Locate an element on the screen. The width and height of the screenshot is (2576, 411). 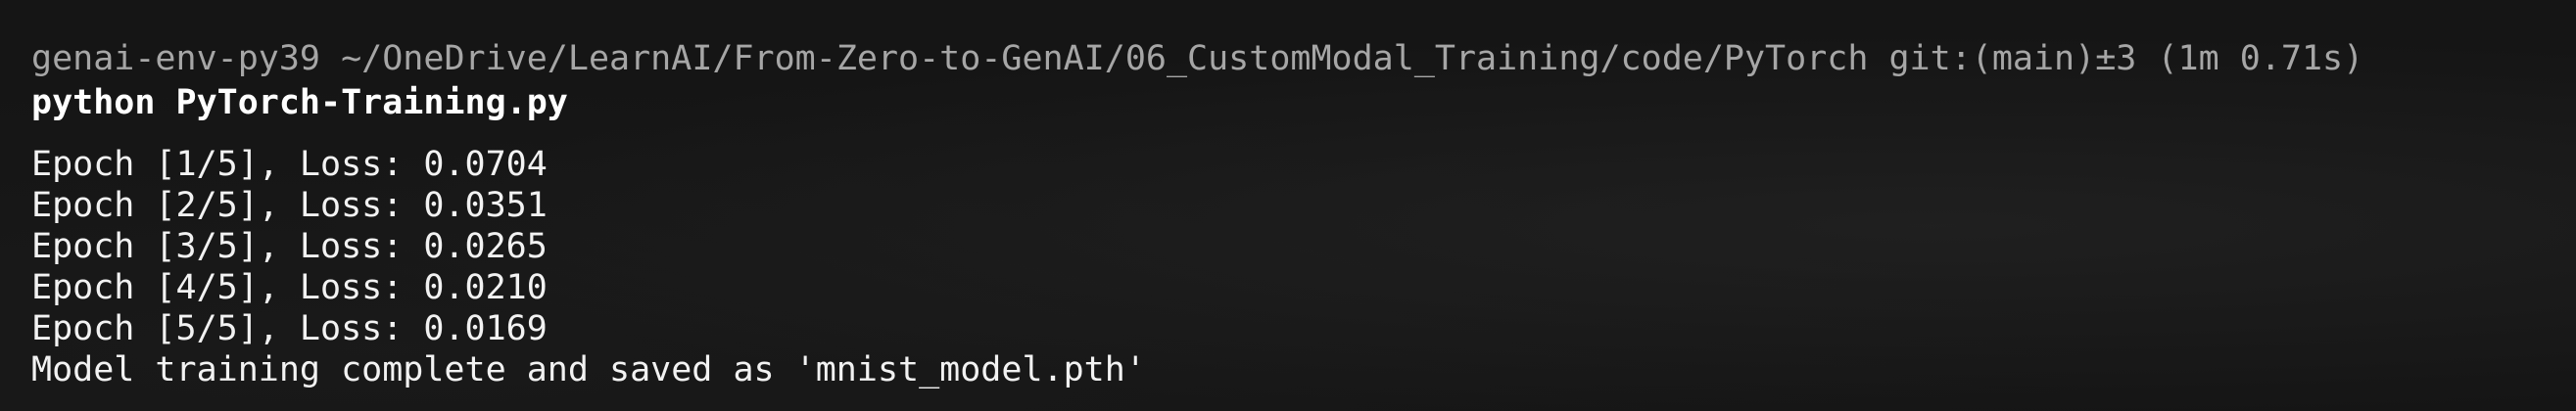
output-line: Epoch [5/5], Loss: 0.0169 is located at coordinates (289, 328).